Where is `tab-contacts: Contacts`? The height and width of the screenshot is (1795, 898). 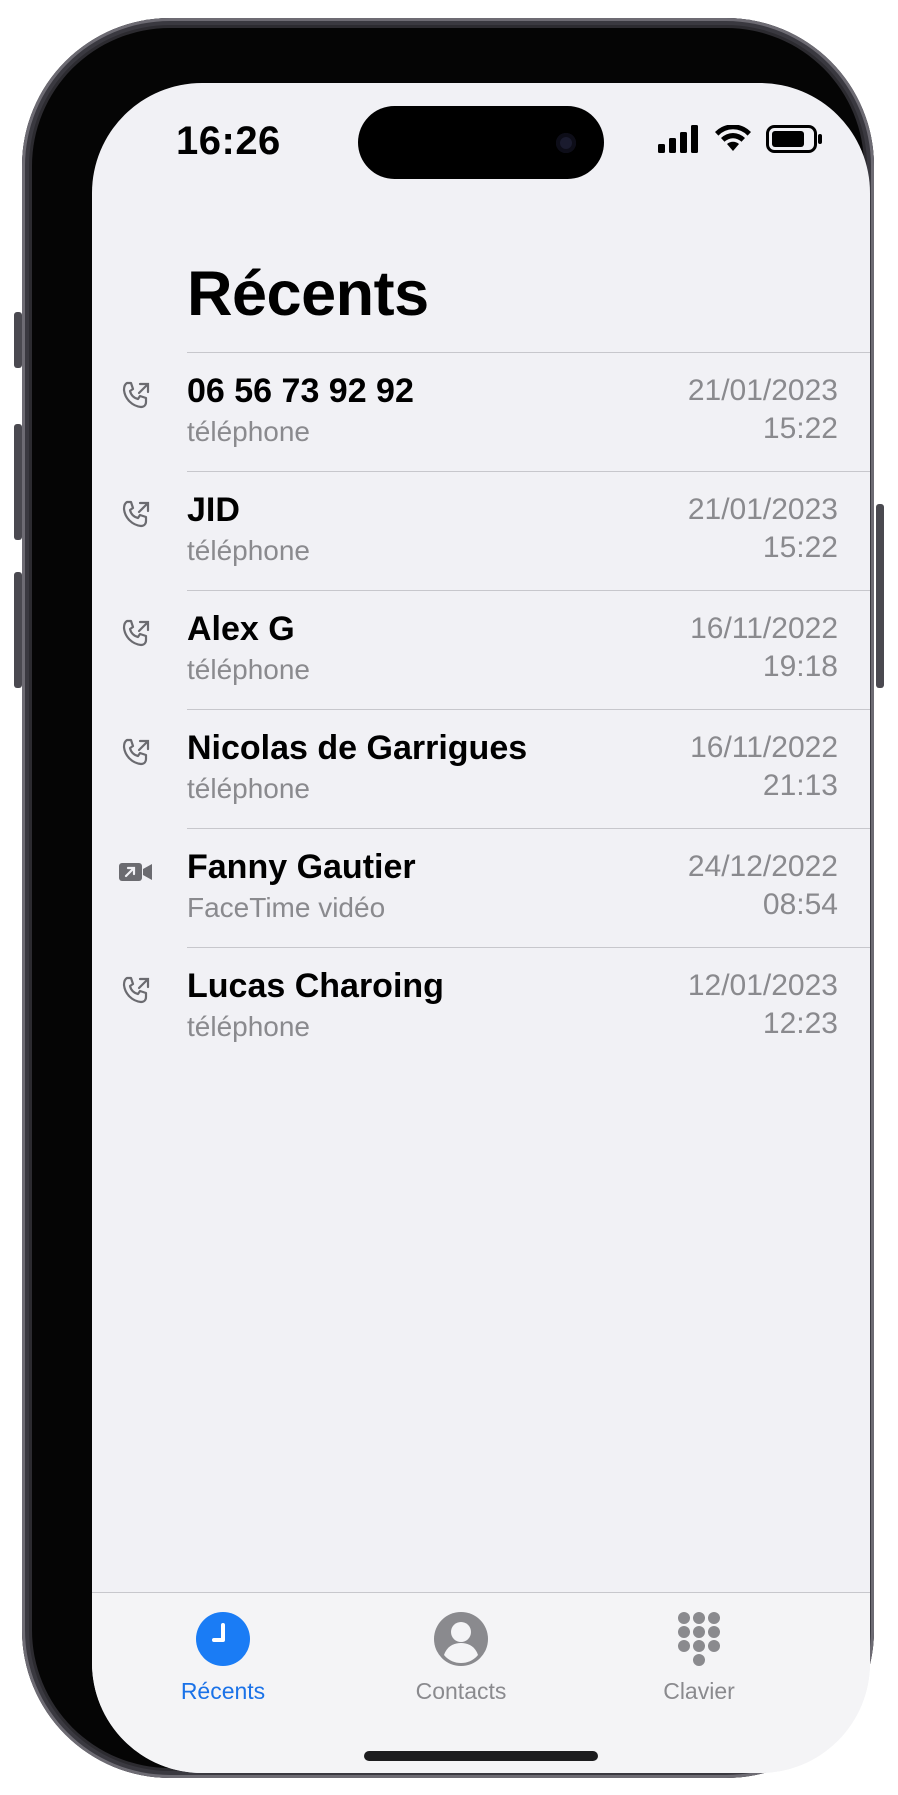
tab-contacts: Contacts is located at coordinates (461, 1658).